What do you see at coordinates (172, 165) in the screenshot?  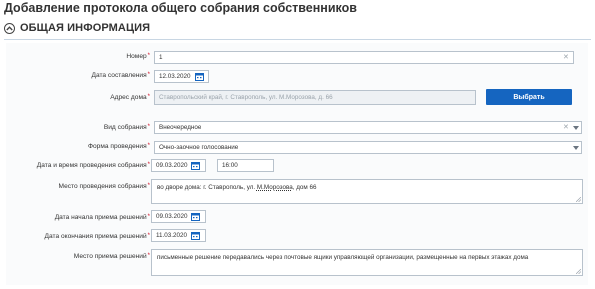 I see `meeting-date-value: 09.03.2020` at bounding box center [172, 165].